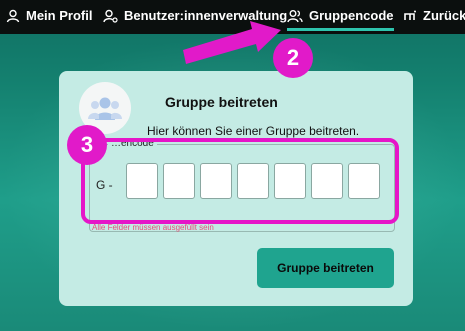  Describe the element at coordinates (87, 145) in the screenshot. I see `step-marker-3: 3` at that location.